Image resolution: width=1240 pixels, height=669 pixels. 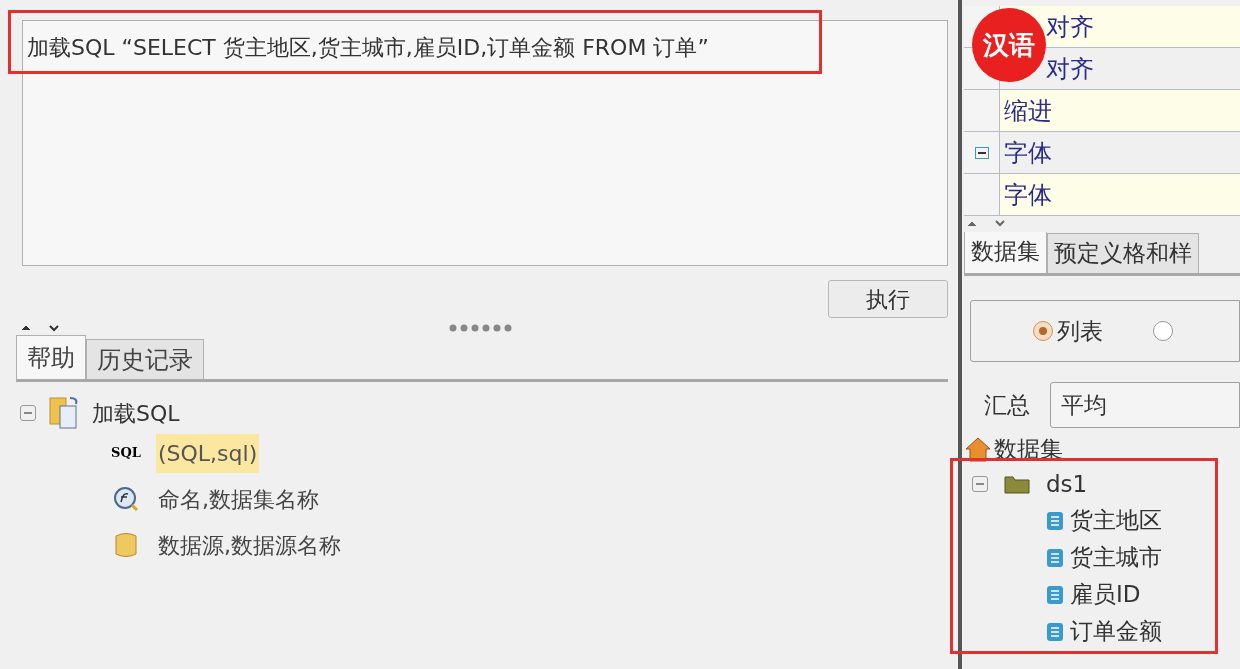 What do you see at coordinates (1116, 631) in the screenshot?
I see `tree-item: 订单金额` at bounding box center [1116, 631].